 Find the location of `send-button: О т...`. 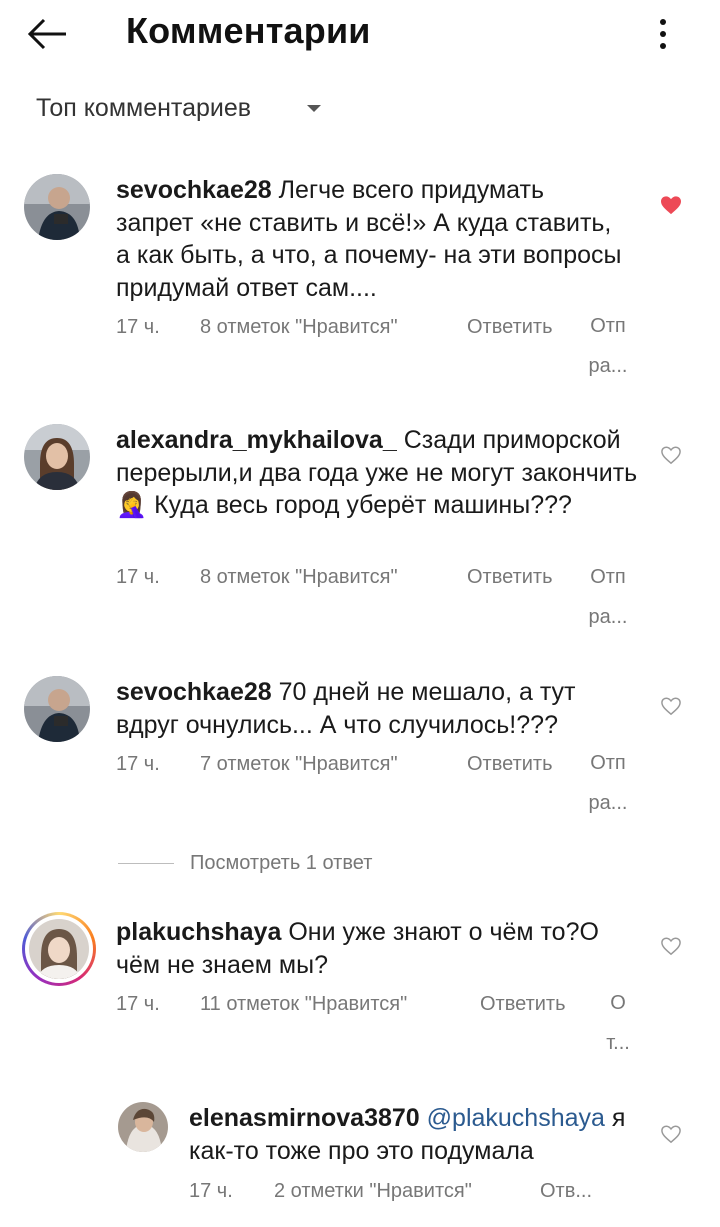

send-button: О т... is located at coordinates (618, 1023).